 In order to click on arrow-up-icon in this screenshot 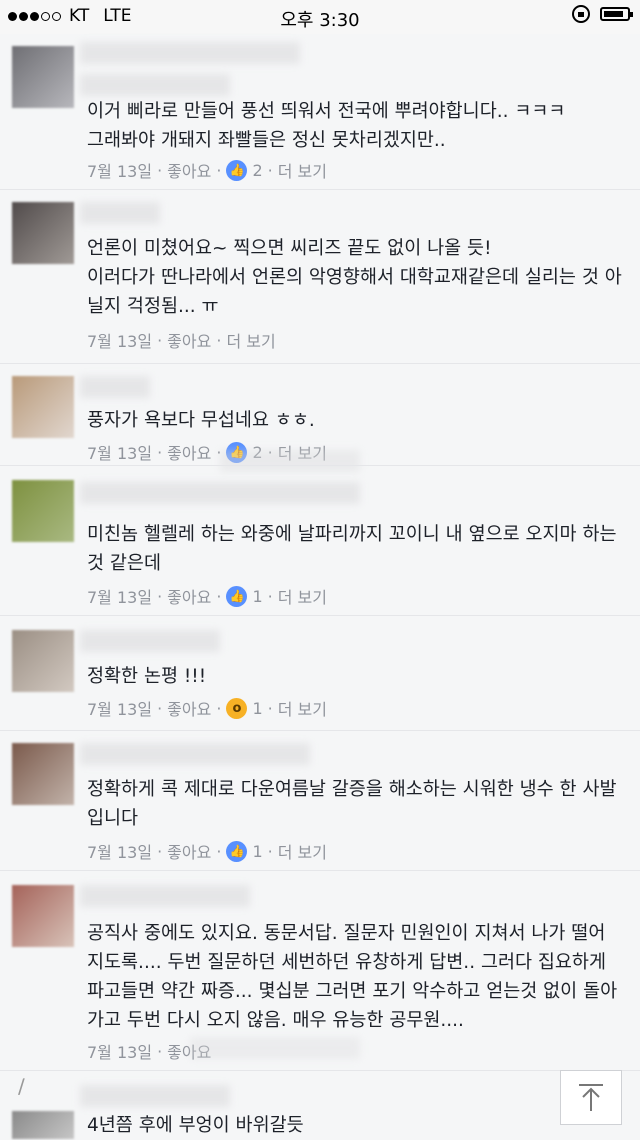, I will do `click(591, 1097)`.